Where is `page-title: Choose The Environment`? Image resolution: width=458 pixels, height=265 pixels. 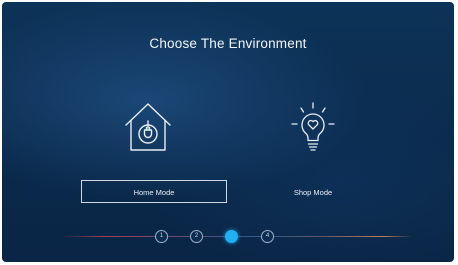
page-title: Choose The Environment is located at coordinates (228, 43).